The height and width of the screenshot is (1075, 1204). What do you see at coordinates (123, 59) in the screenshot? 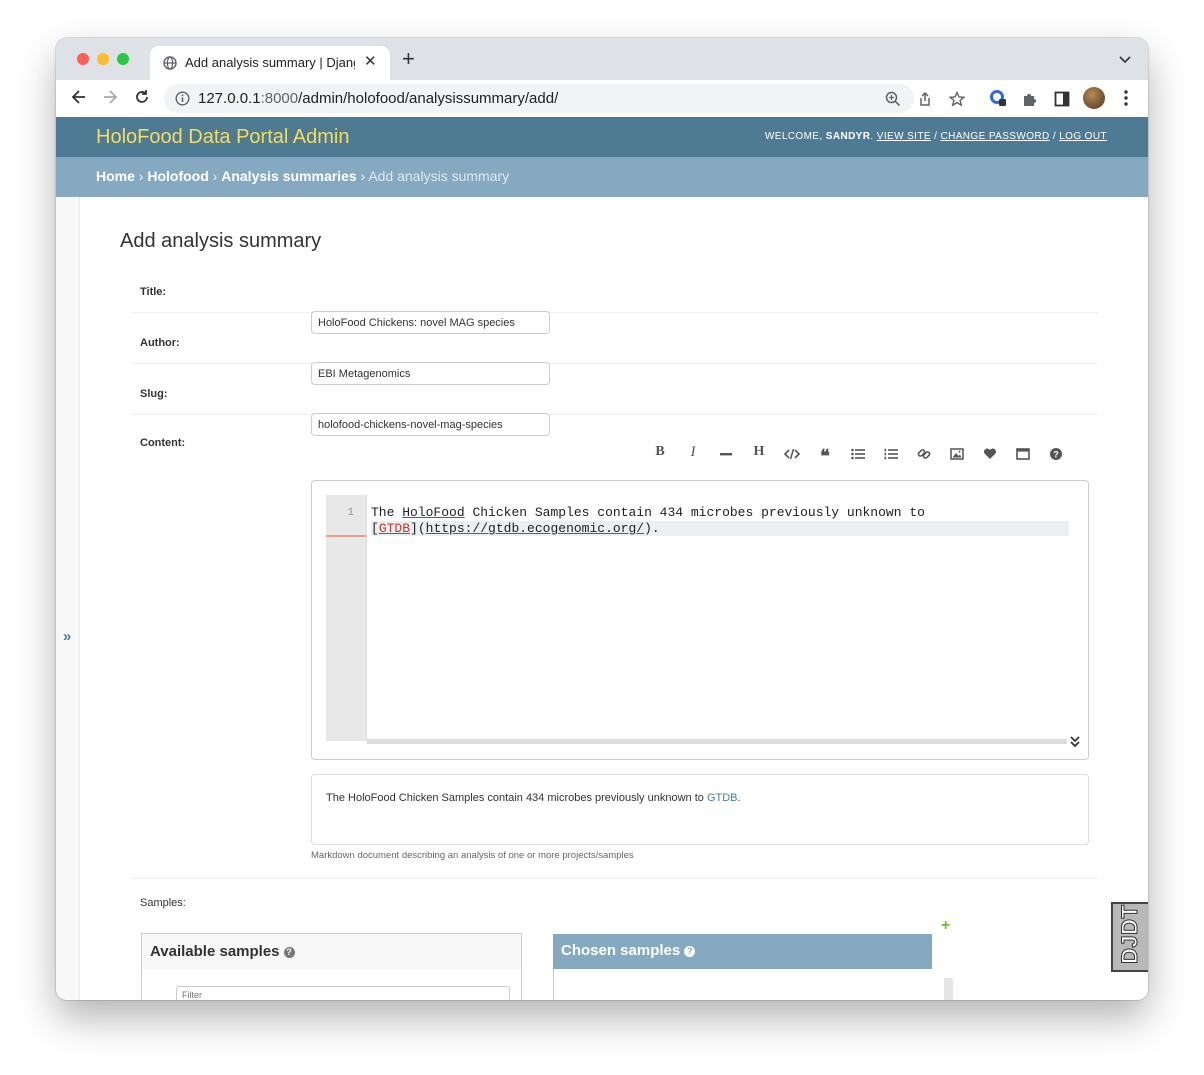
I see `maximize-window-button` at bounding box center [123, 59].